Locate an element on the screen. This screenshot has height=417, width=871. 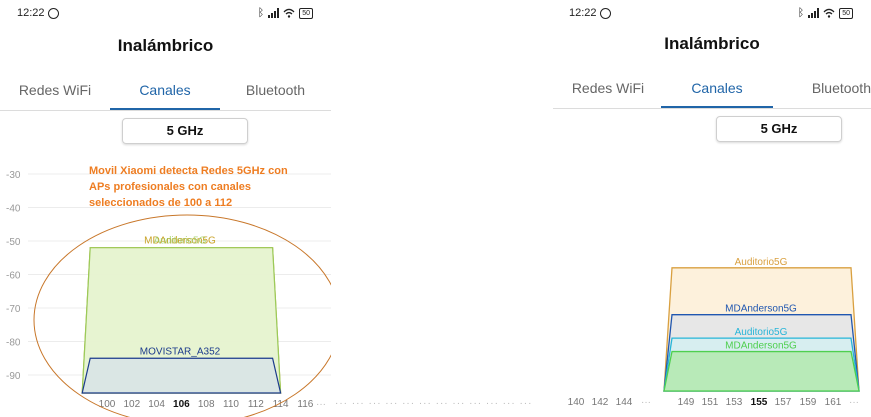
x-tick-label: 112 is located at coordinates (256, 404).